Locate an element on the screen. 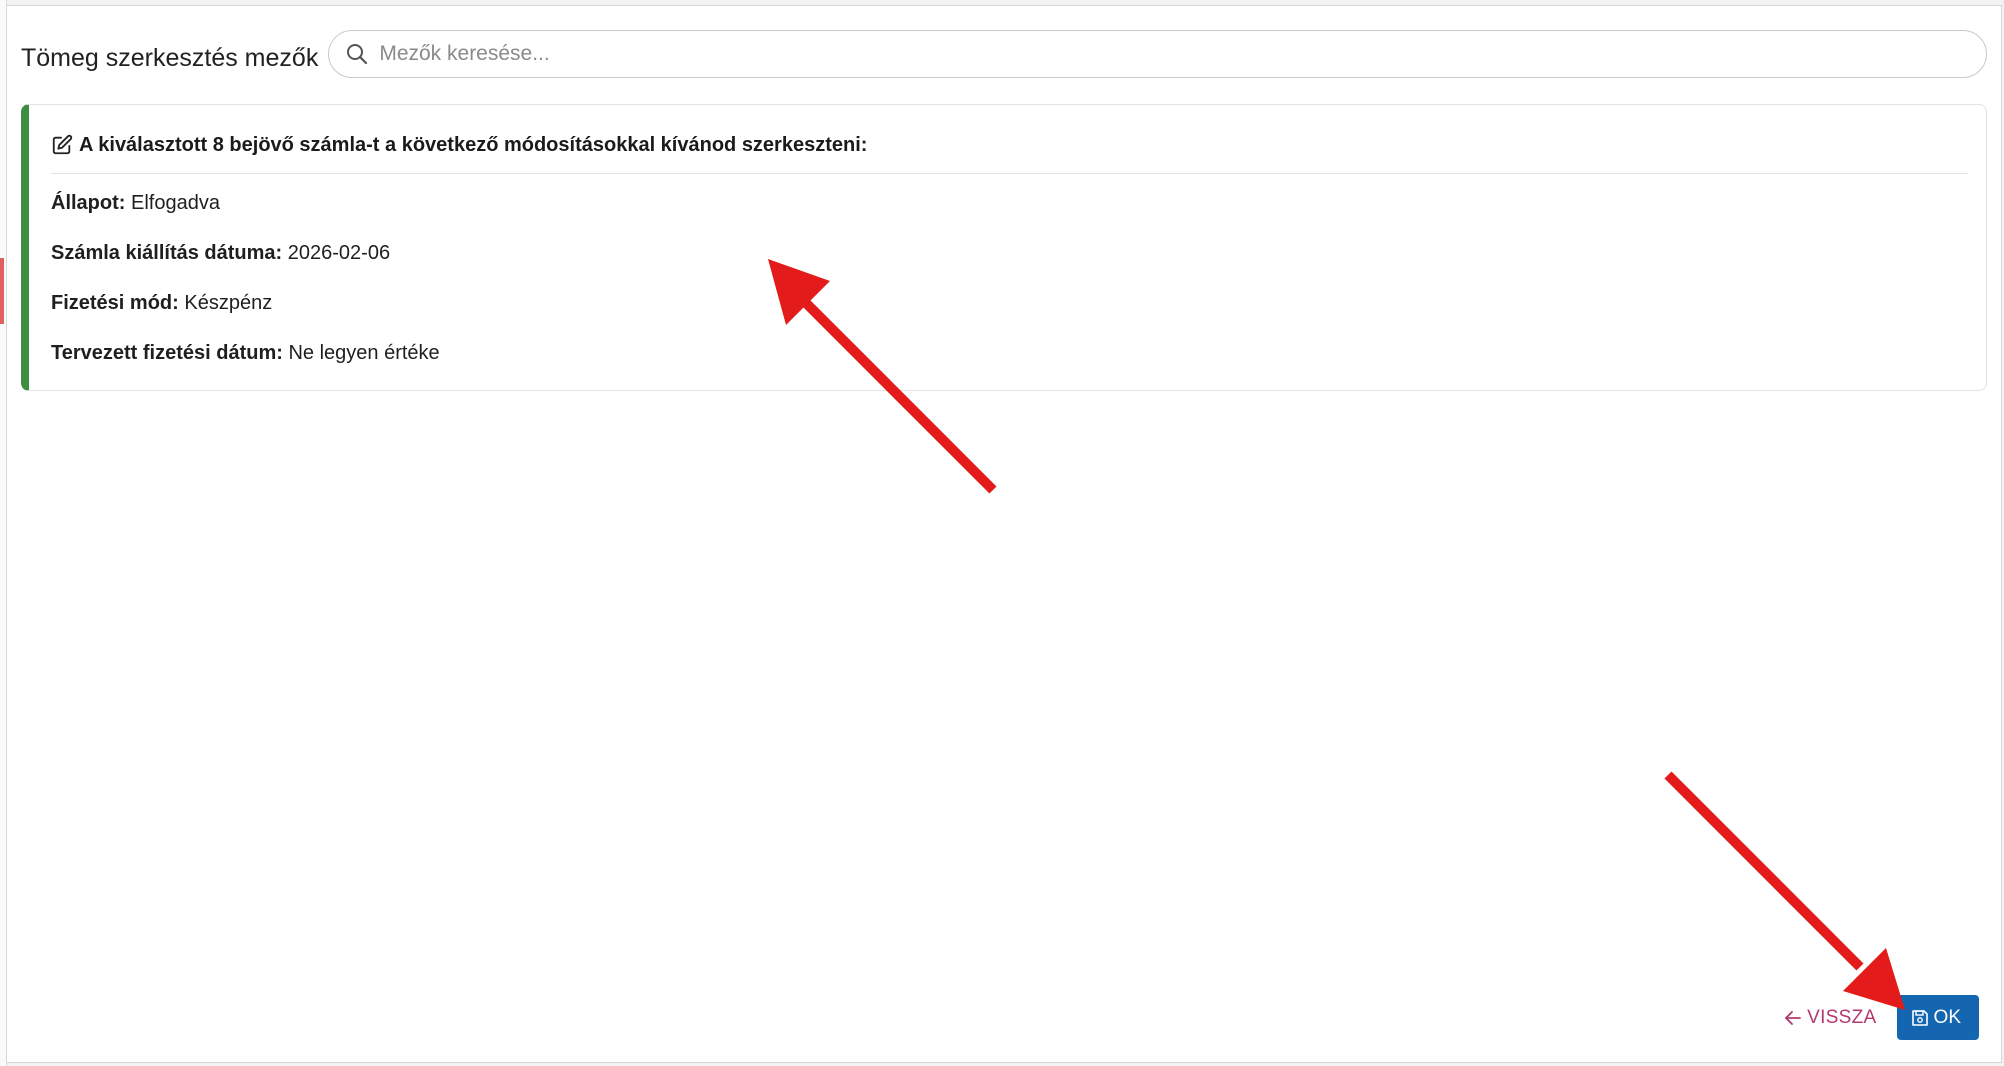 This screenshot has width=2004, height=1066. dialog-footer: VISSZA OK is located at coordinates (1881, 1017).